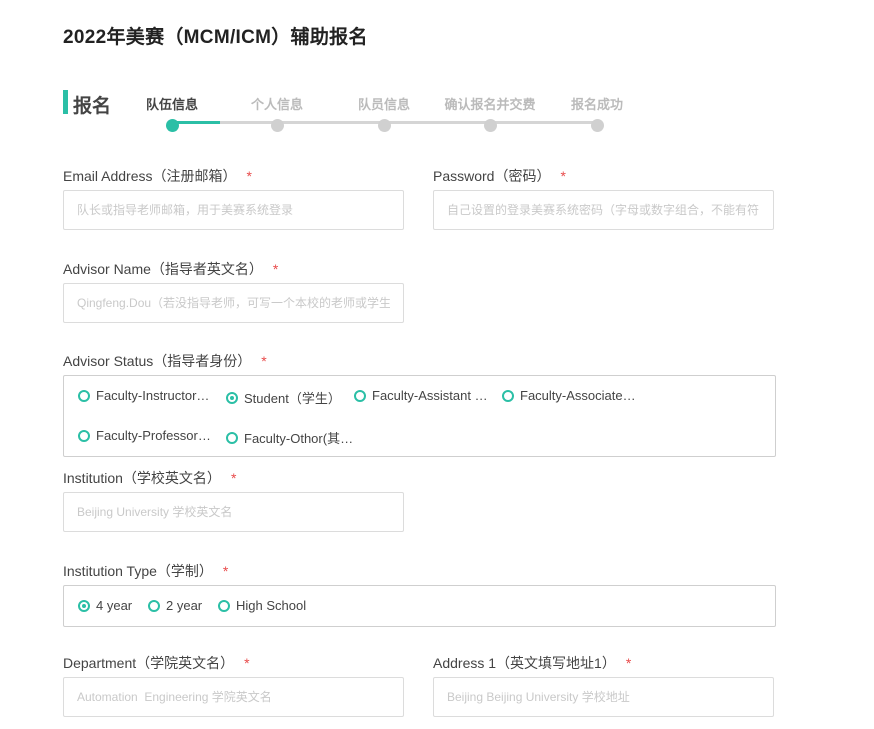  I want to click on department-label-text: Department（学院英文名）, so click(149, 663).